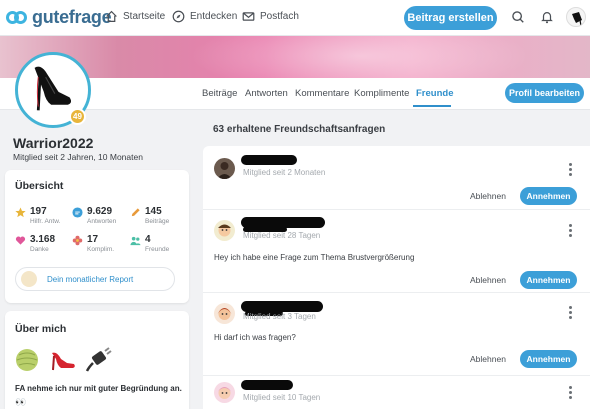 The image size is (590, 409). What do you see at coordinates (219, 93) in the screenshot?
I see `tab-posts: Beiträge` at bounding box center [219, 93].